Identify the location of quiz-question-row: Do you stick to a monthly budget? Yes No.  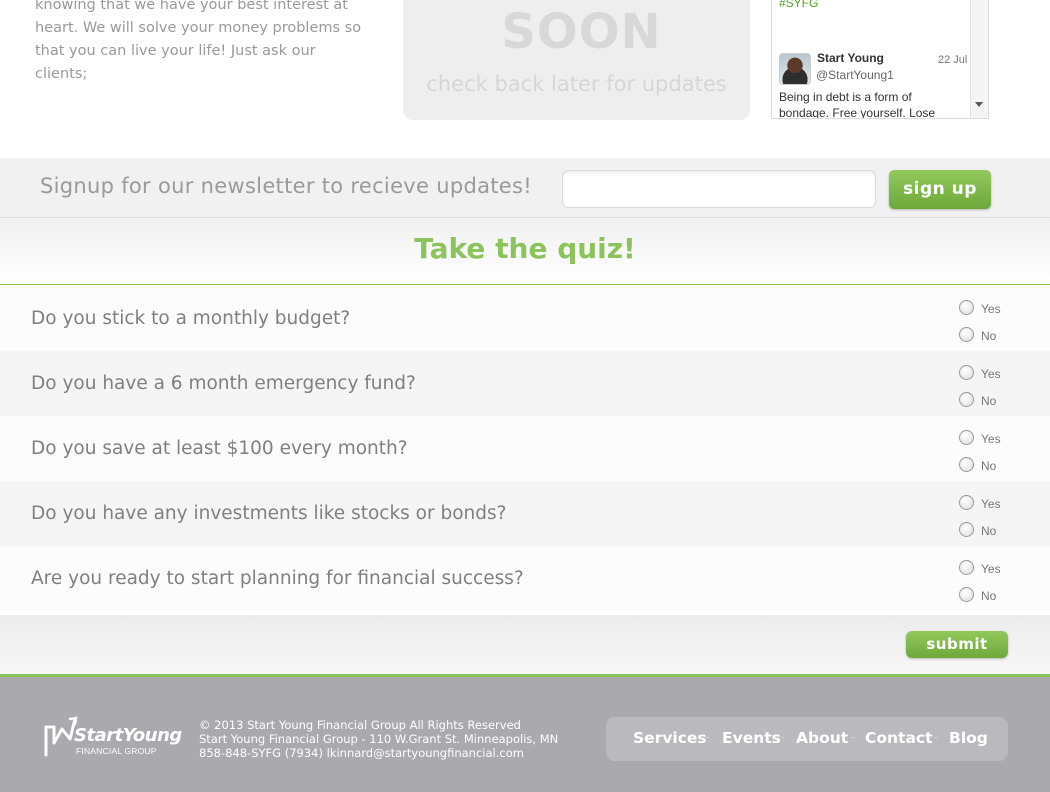
(525, 318).